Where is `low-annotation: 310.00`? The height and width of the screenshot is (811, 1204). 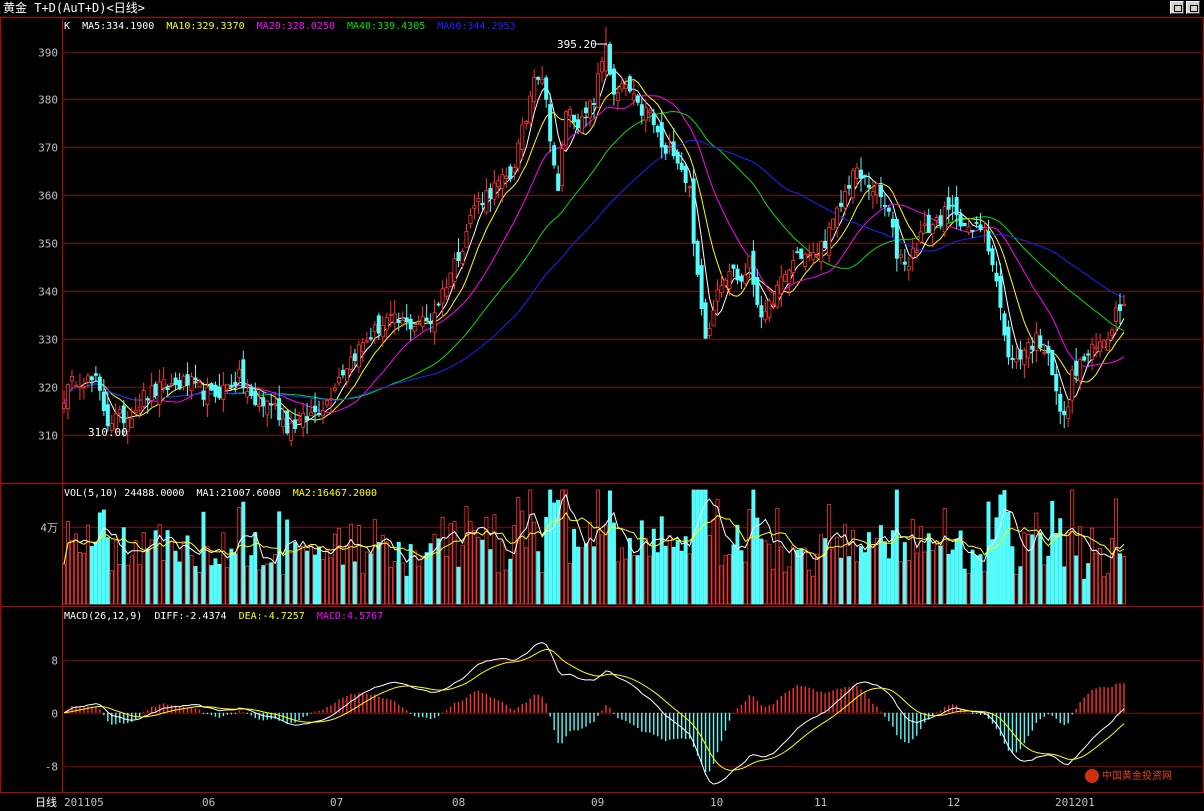 low-annotation: 310.00 is located at coordinates (108, 432).